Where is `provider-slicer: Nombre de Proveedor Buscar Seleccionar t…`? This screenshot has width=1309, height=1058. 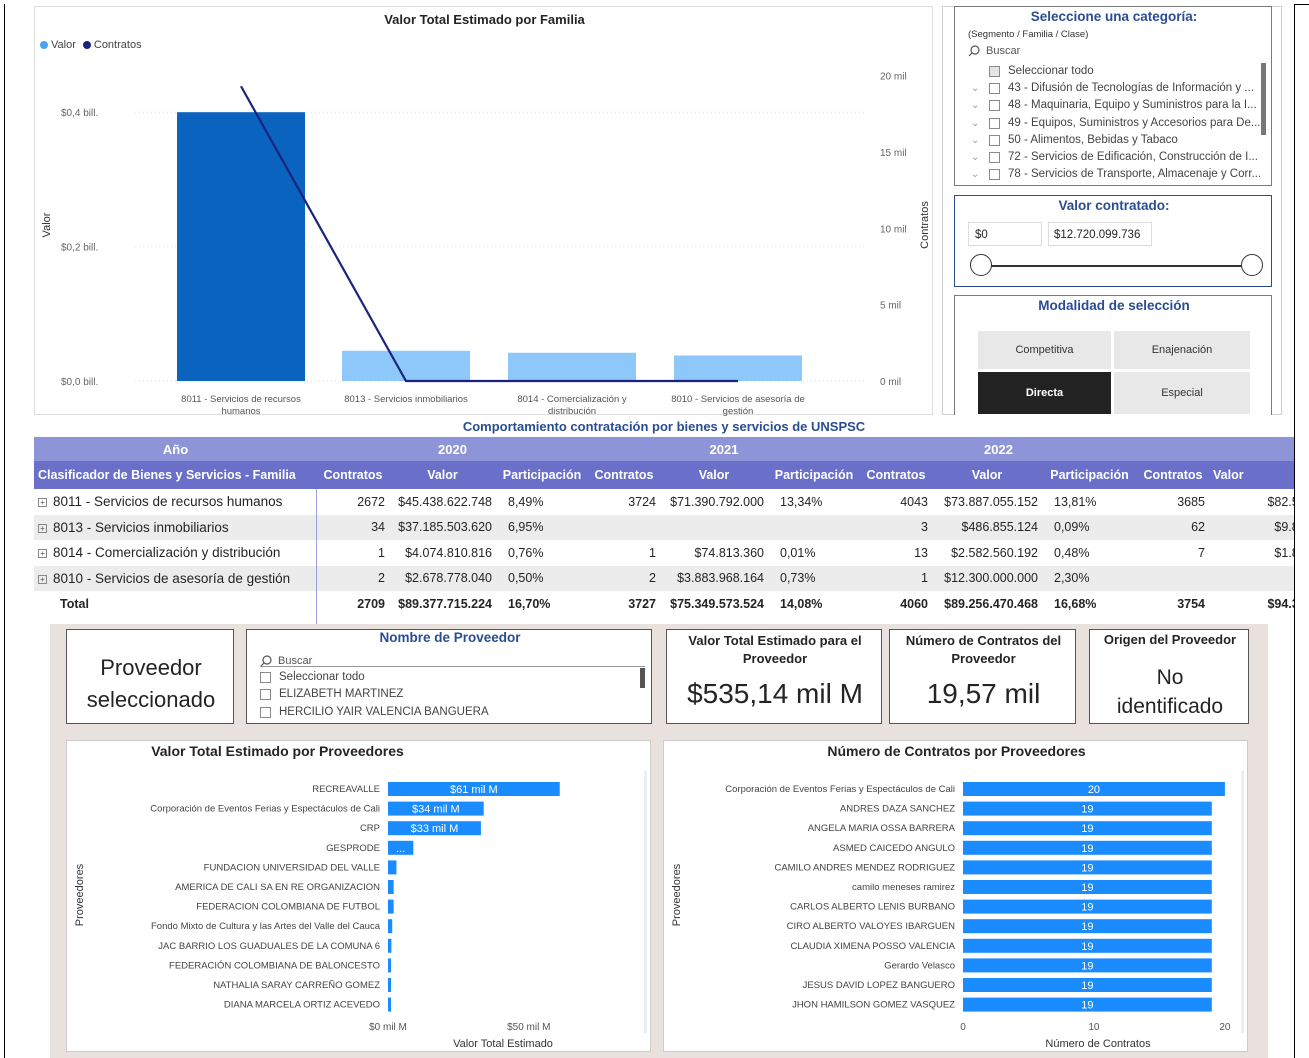
provider-slicer: Nombre de Proveedor Buscar Seleccionar t… is located at coordinates (449, 676).